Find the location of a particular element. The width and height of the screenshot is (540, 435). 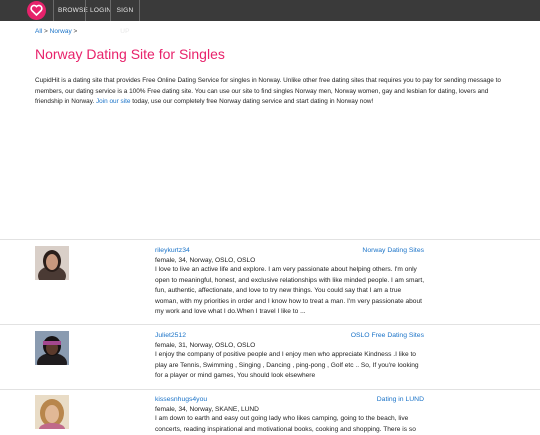

profile-site-link: OSLO Free Dating Sites is located at coordinates (387, 335).